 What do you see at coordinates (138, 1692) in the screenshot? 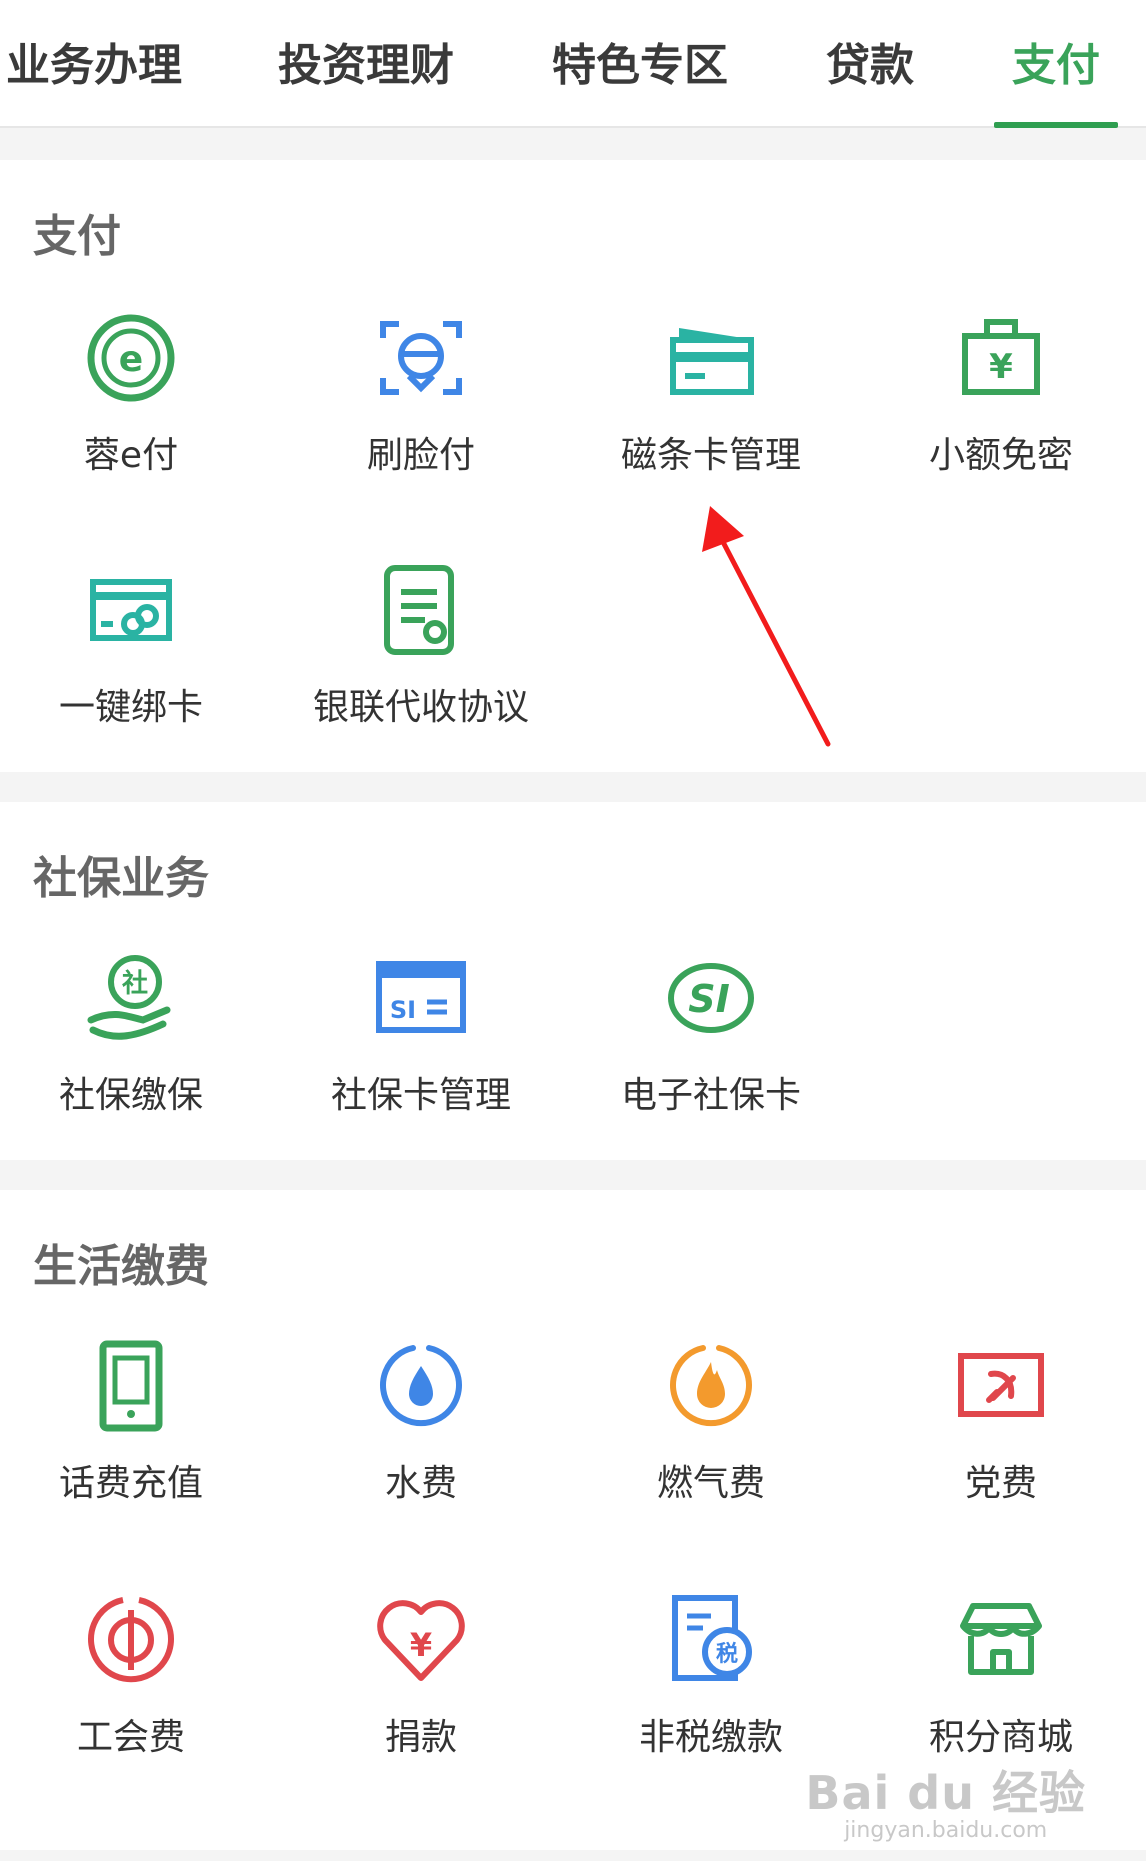
I see `item-union-fee: 工会费` at bounding box center [138, 1692].